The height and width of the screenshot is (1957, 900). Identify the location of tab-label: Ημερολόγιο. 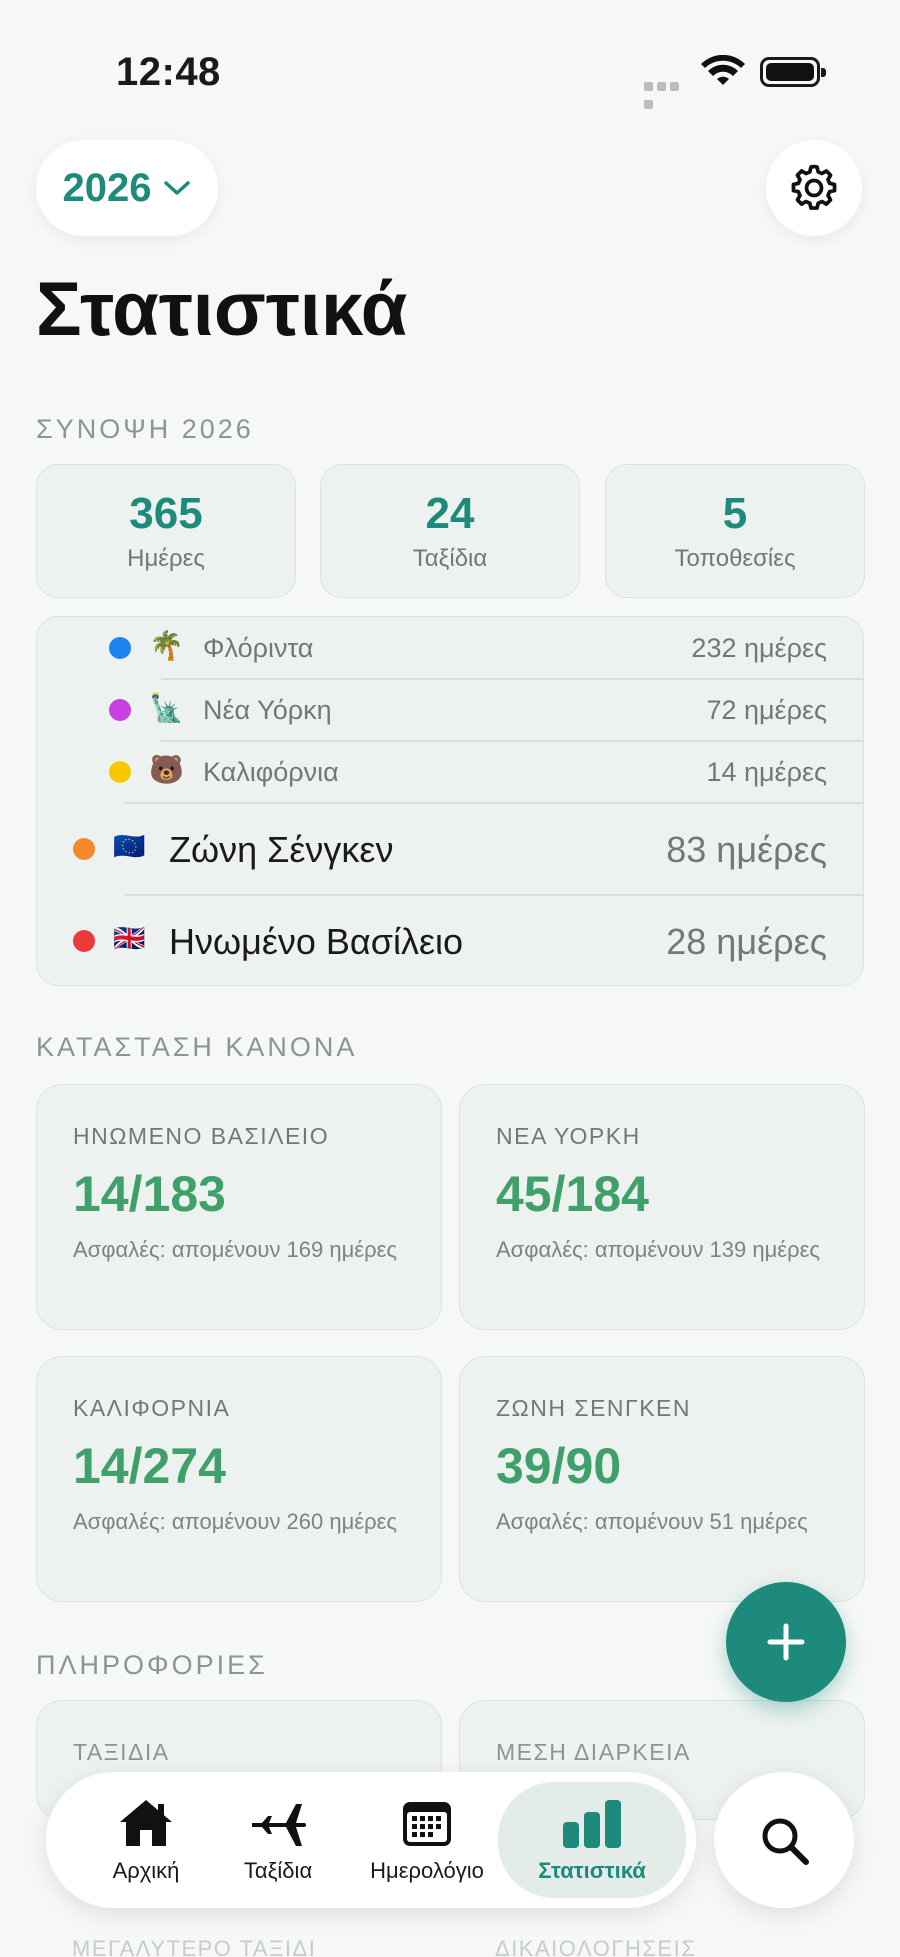
(427, 1870).